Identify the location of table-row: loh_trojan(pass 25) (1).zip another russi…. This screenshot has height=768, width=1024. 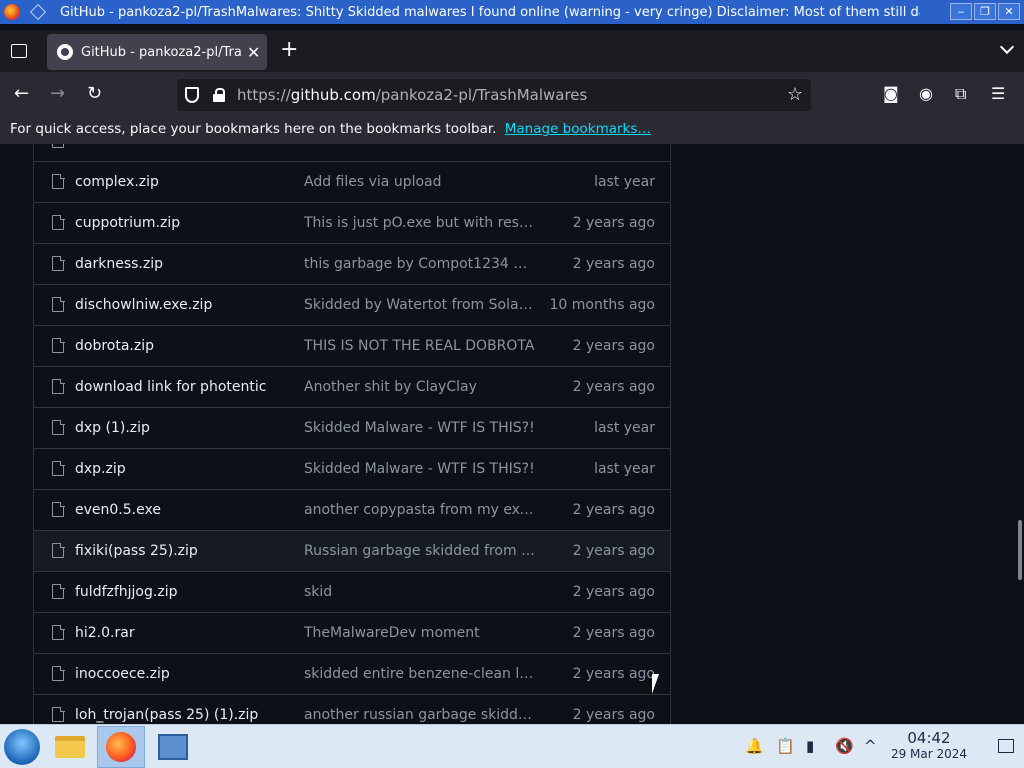
(352, 709).